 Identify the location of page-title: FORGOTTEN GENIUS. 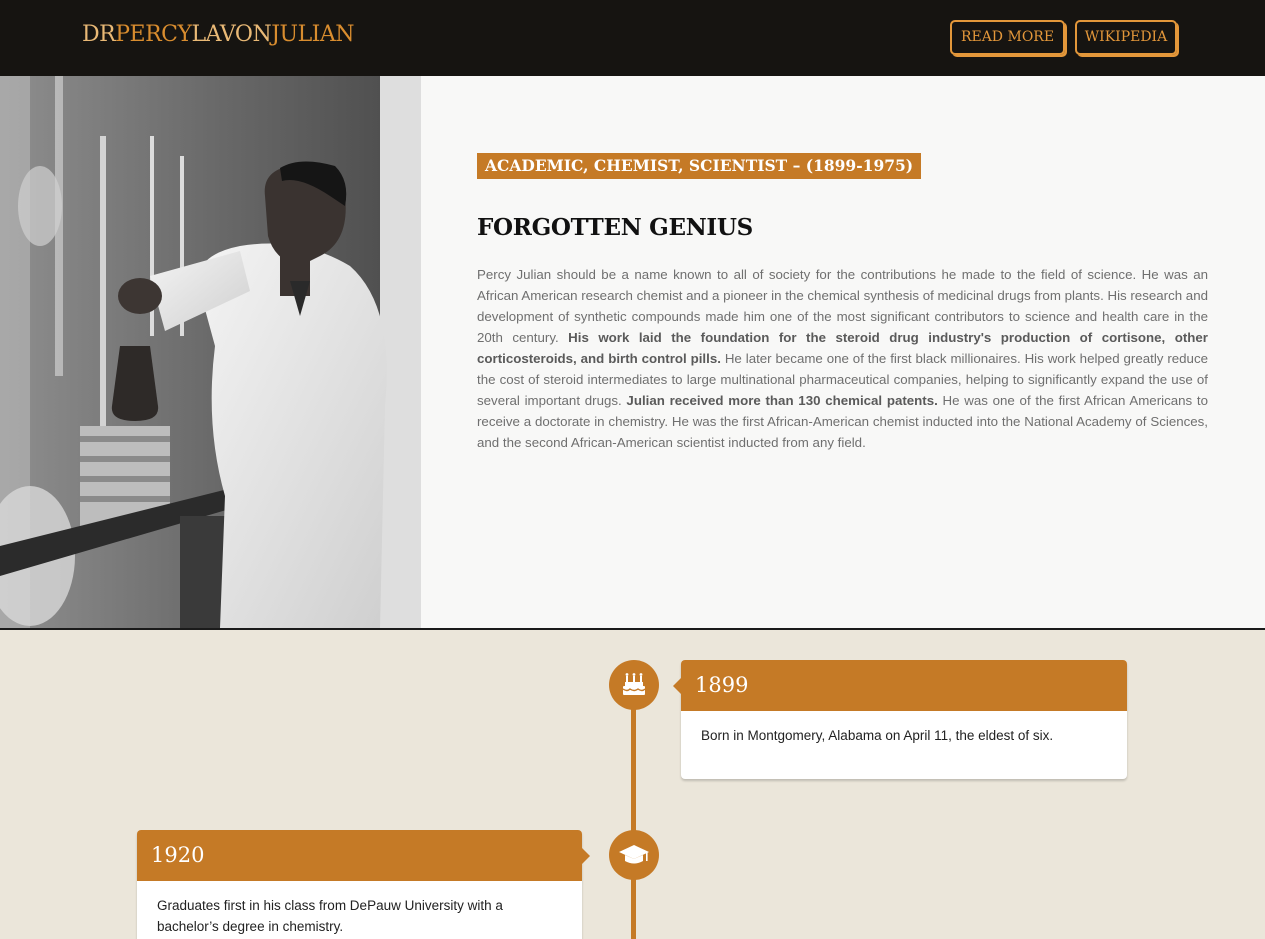
(615, 227).